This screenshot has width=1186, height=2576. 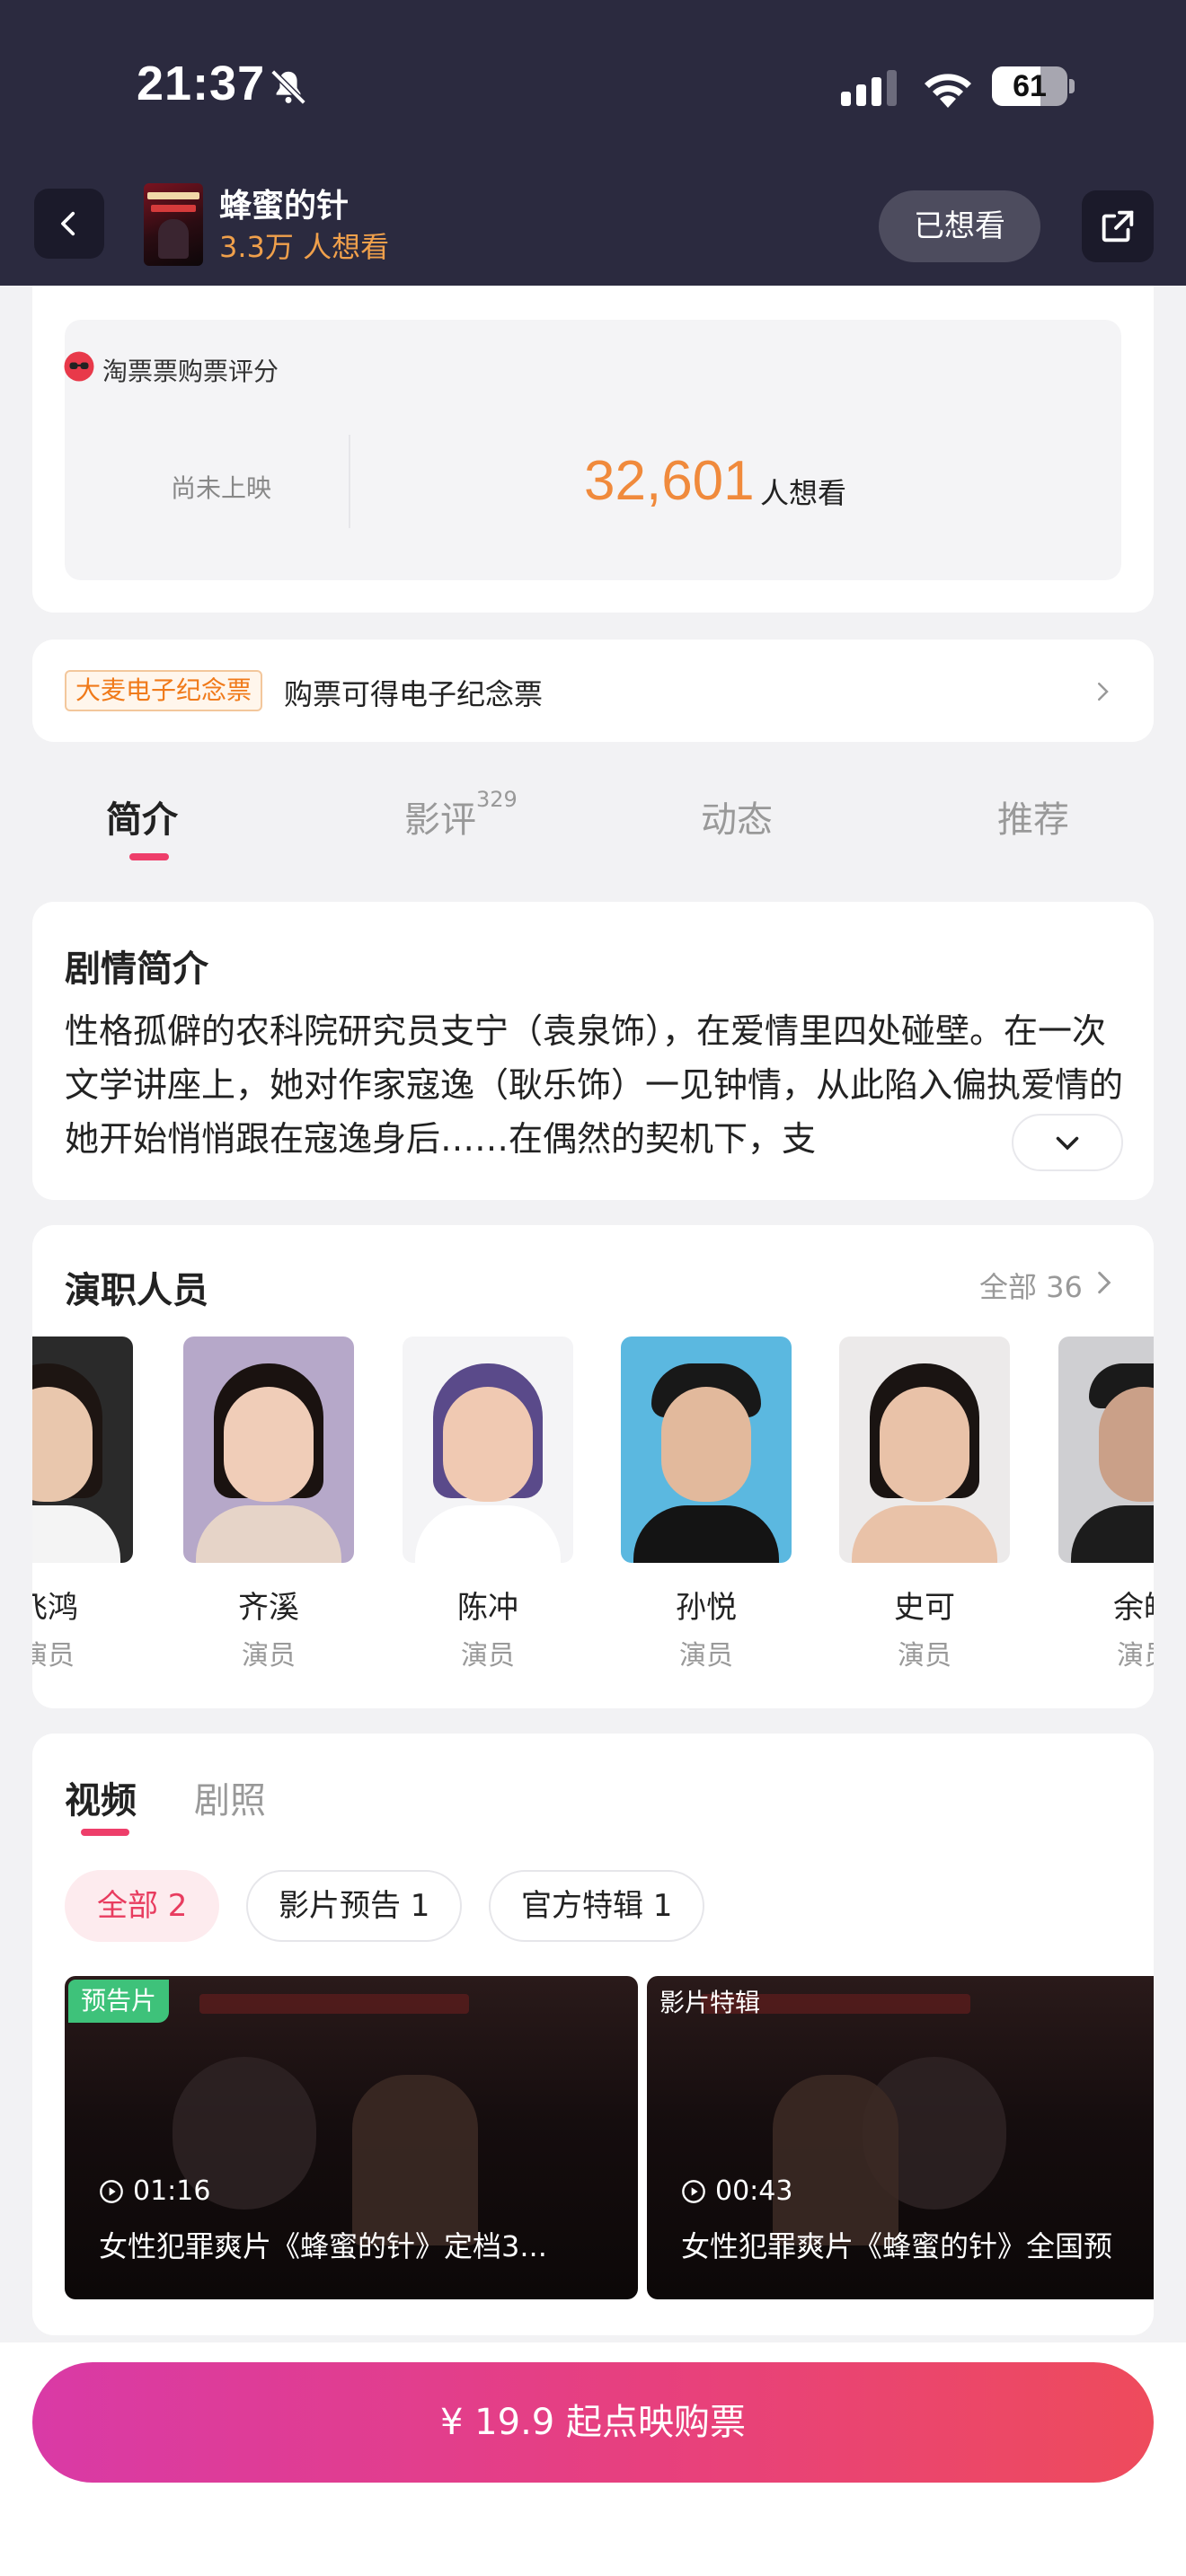 I want to click on divider, so click(x=349, y=481).